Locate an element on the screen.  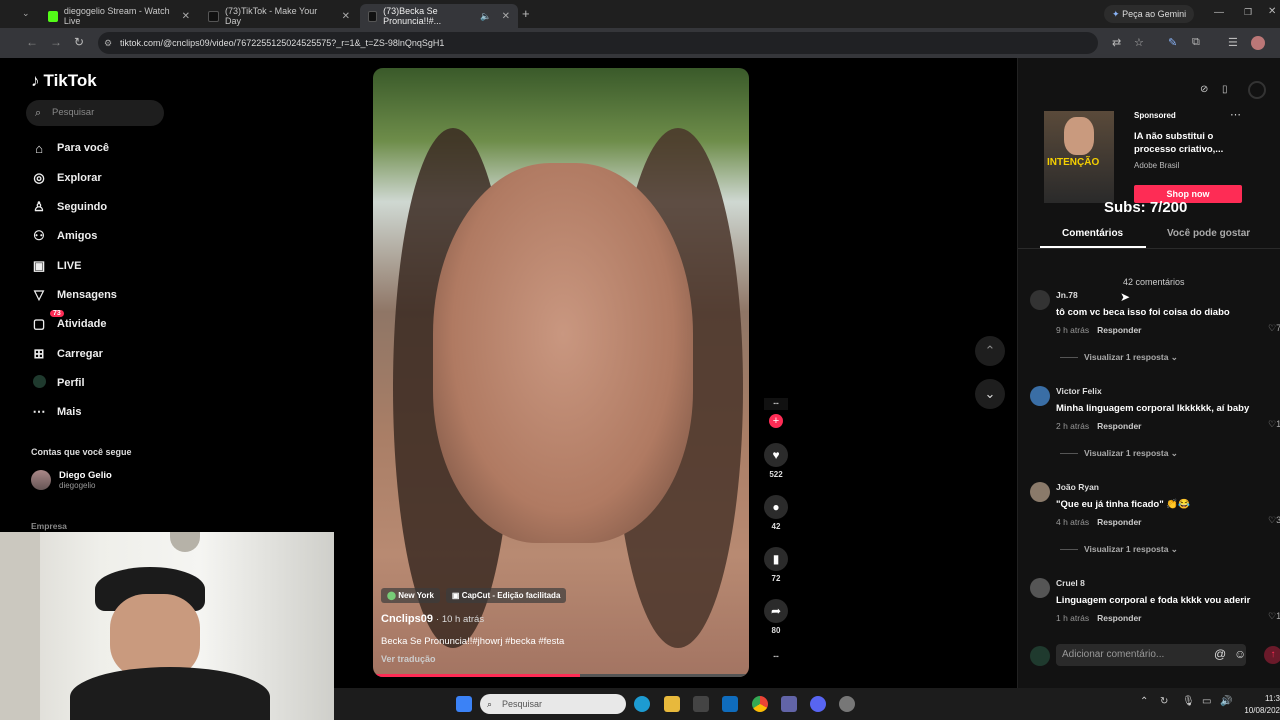
translate-icon: ⇄ is located at coordinates (1116, 42).